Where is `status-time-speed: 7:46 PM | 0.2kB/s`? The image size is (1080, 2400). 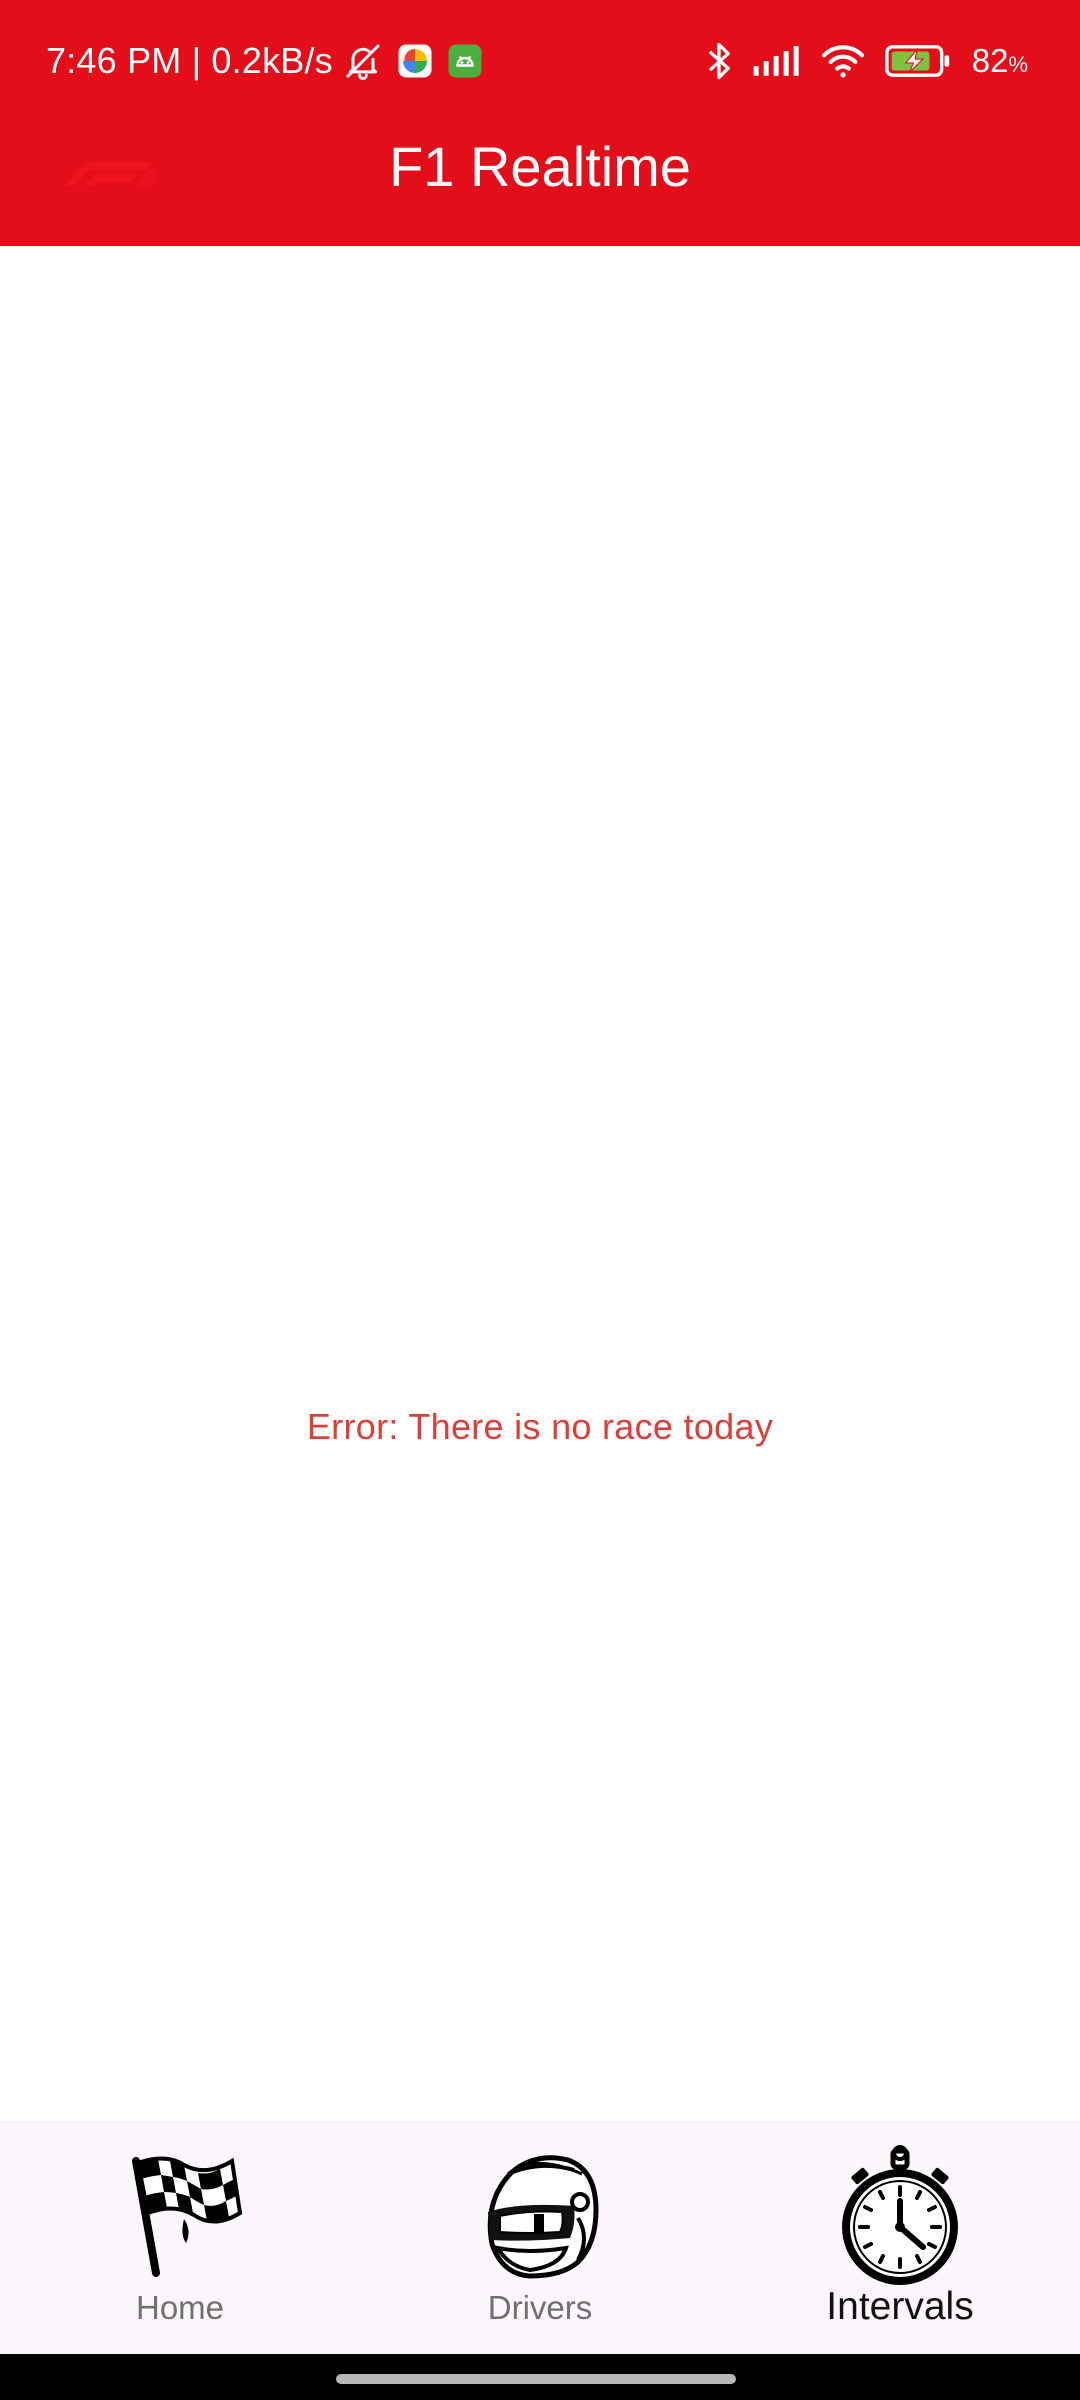 status-time-speed: 7:46 PM | 0.2kB/s is located at coordinates (189, 60).